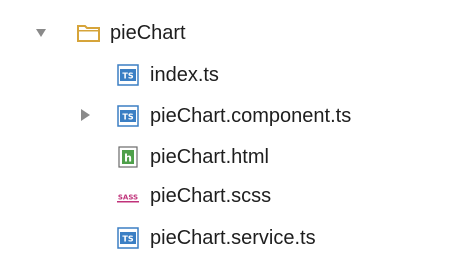  I want to click on file-label: pieChart.html, so click(209, 157).